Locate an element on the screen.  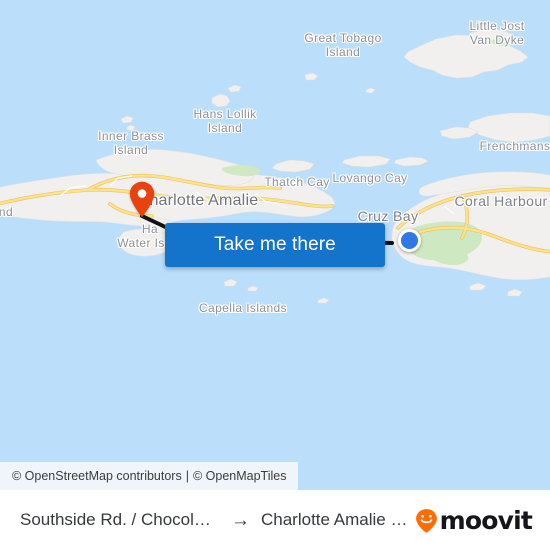
attribution-openmaptiles: © OpenMapTiles is located at coordinates (240, 476).